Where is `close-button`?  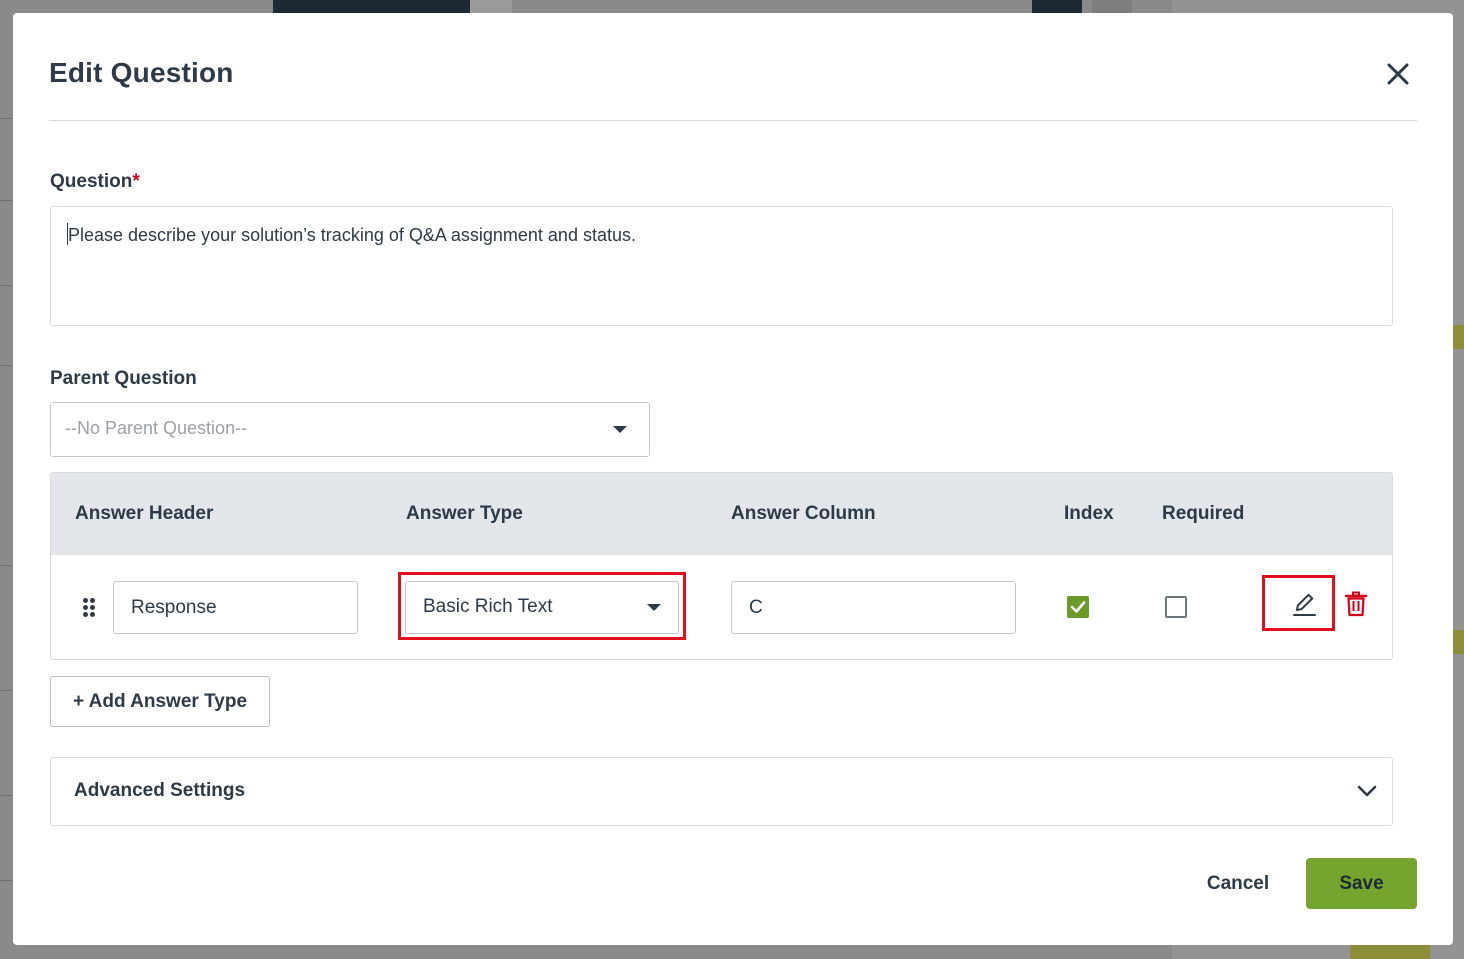 close-button is located at coordinates (1398, 74).